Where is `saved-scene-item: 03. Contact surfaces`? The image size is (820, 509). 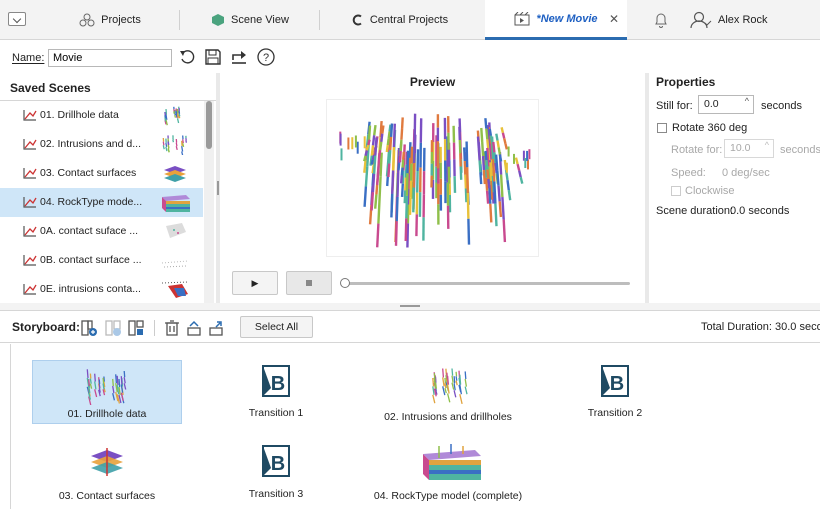 saved-scene-item: 03. Contact surfaces is located at coordinates (101, 173).